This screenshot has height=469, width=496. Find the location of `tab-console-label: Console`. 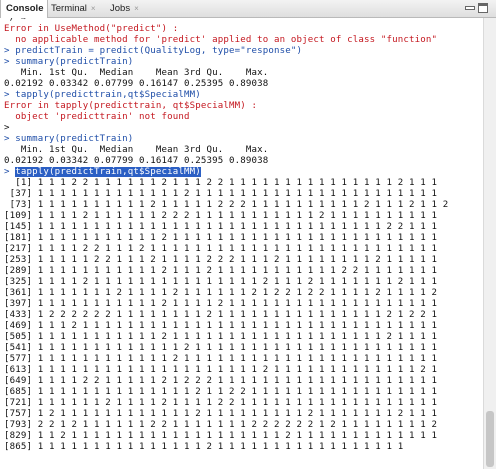

tab-console-label: Console is located at coordinates (25, 8).